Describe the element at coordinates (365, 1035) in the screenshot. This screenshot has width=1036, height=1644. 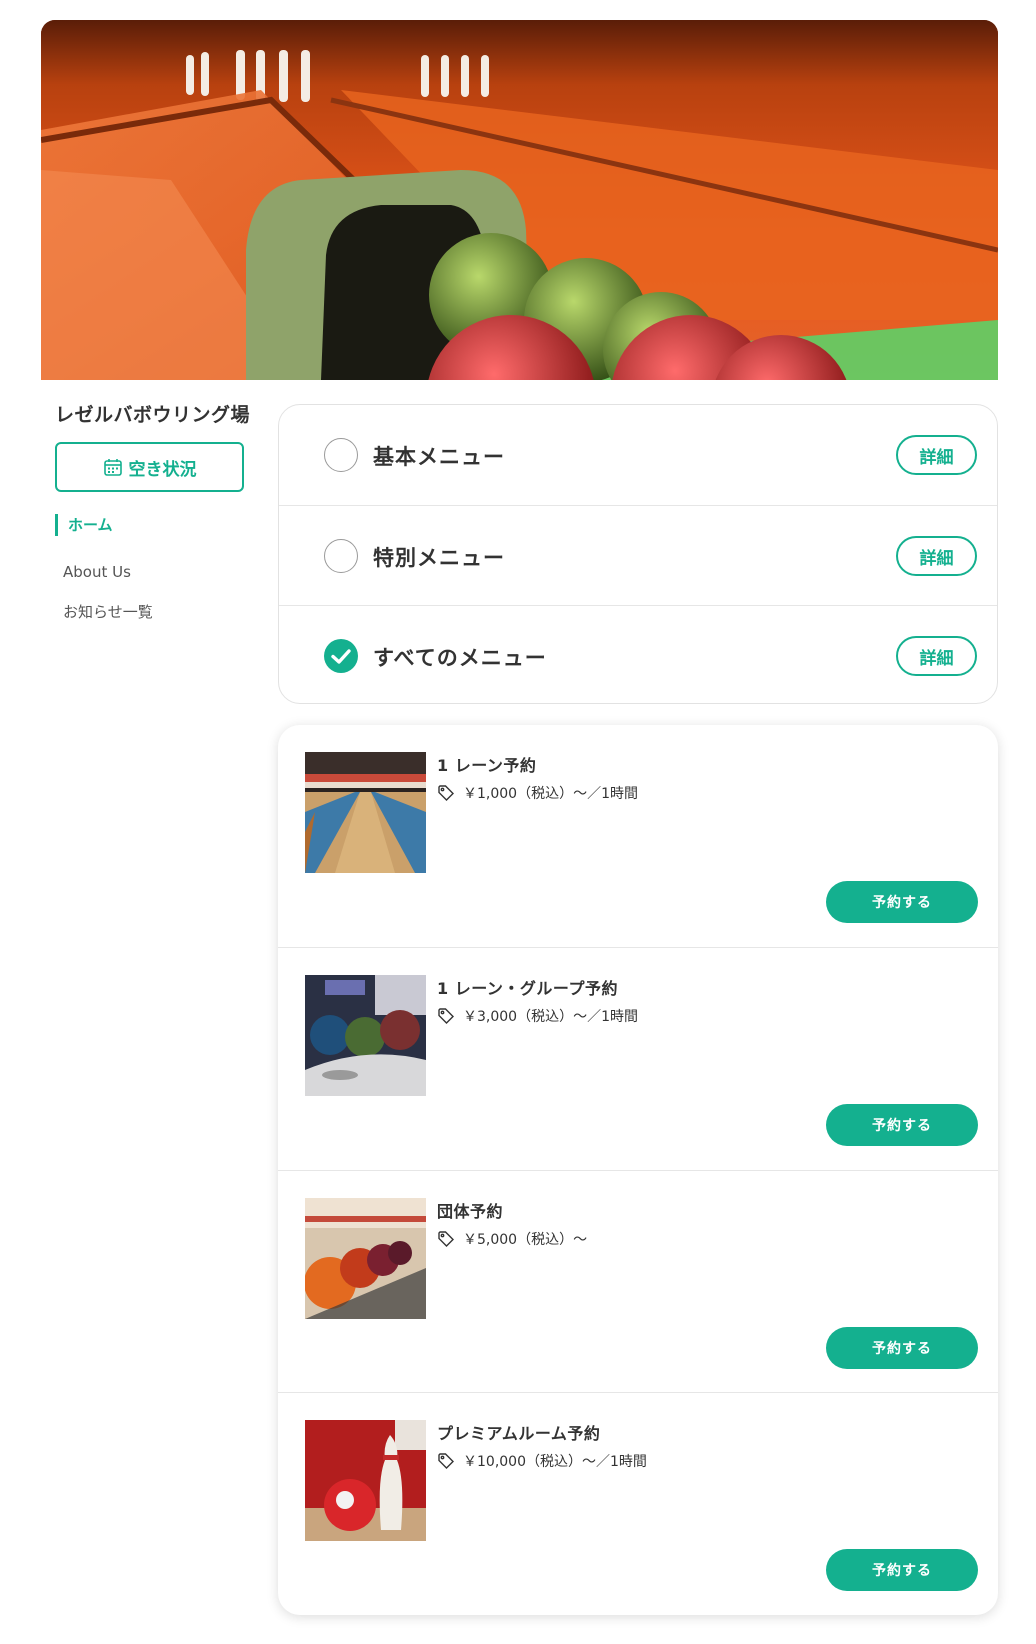
I see `bowling-balls-return-photo` at that location.